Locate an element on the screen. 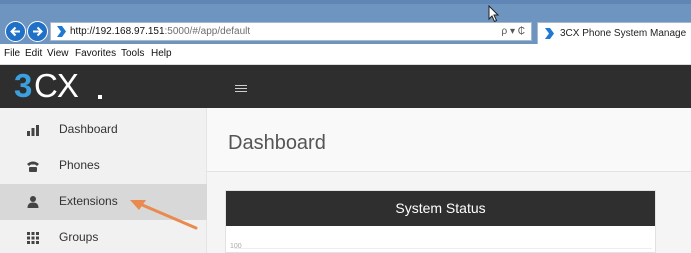 Image resolution: width=691 pixels, height=253 pixels. sidebar-item-label: Groups is located at coordinates (79, 237).